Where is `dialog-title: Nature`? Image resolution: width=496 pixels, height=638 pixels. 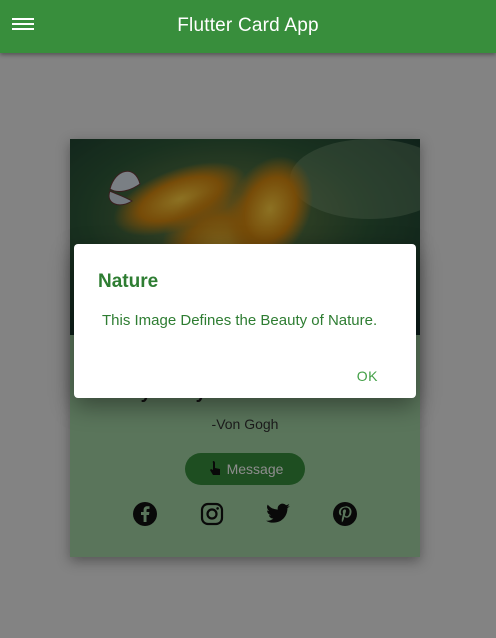
dialog-title: Nature is located at coordinates (128, 281).